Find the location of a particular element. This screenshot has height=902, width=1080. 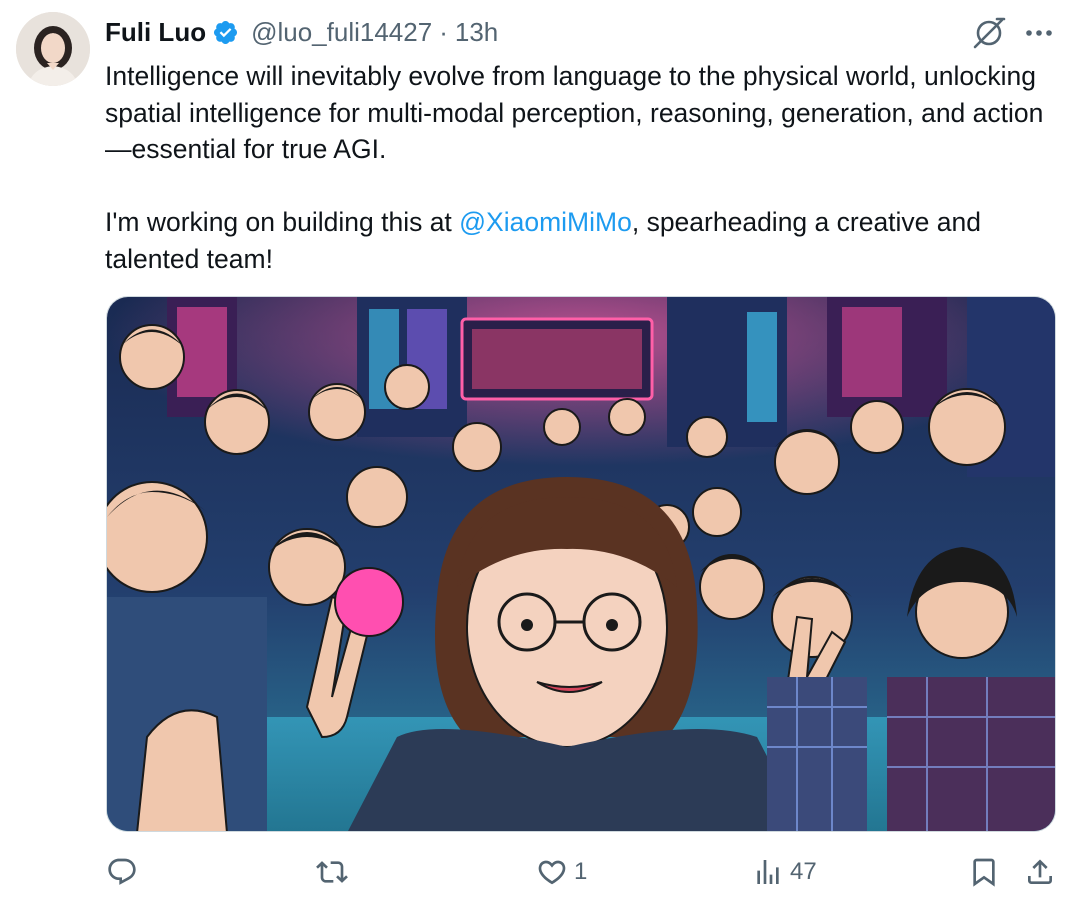

post-header: Fuli Luo @luo_fuli14427 · 13h is located at coordinates (301, 32).